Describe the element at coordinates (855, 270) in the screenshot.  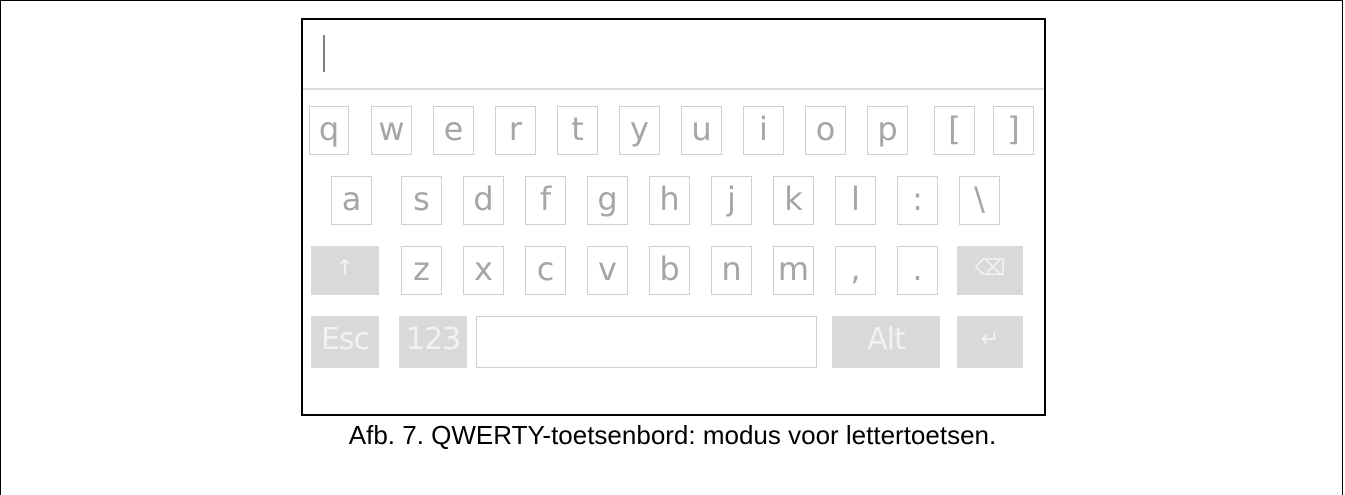
I see `key-comma: ,` at that location.